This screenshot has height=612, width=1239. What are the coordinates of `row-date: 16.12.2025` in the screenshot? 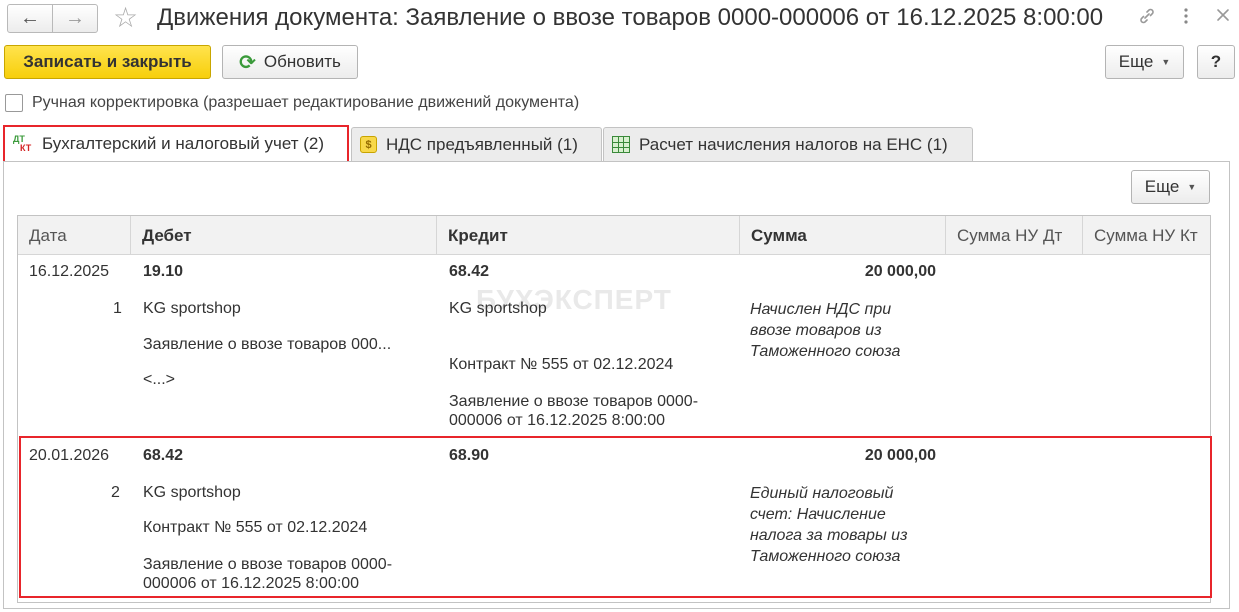 It's located at (69, 271).